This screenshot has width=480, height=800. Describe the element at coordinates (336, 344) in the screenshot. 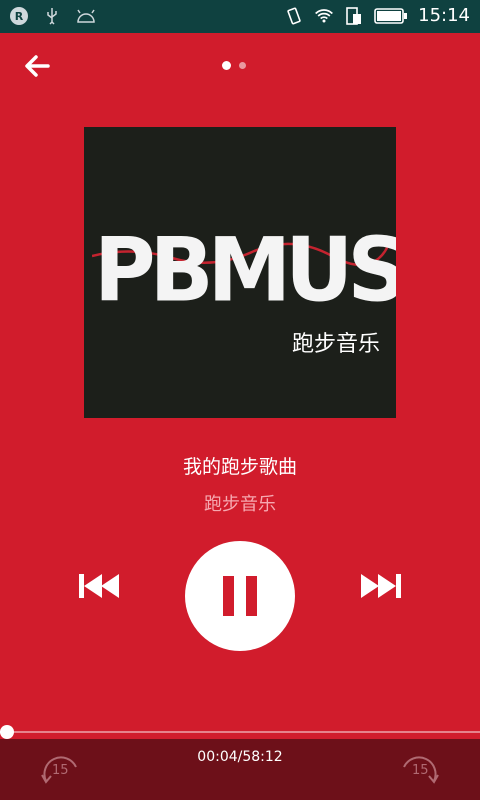

I see `cover-subtitle: 跑步音乐` at that location.